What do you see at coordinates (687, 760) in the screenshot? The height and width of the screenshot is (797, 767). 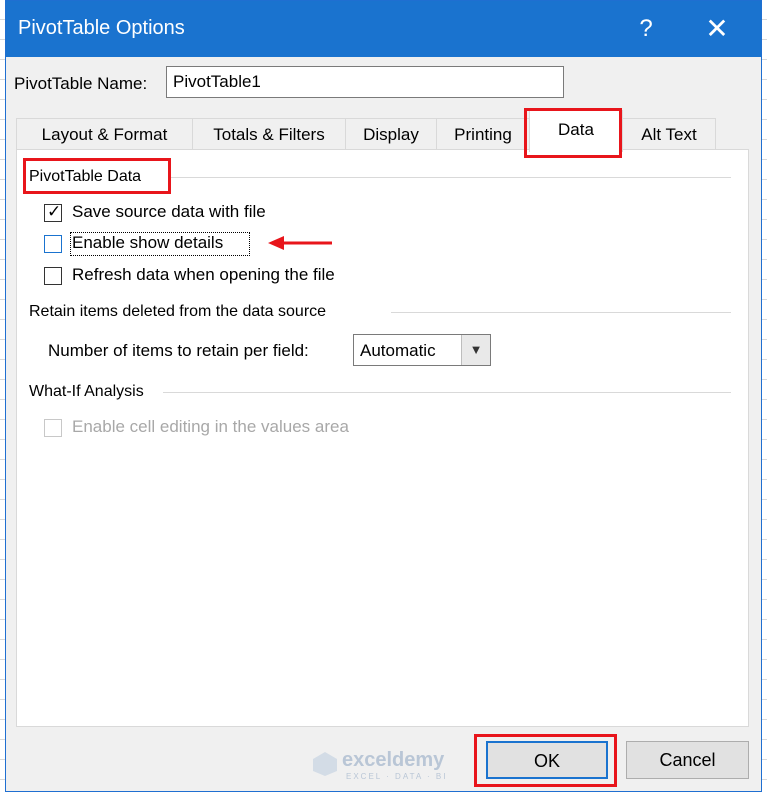 I see `cancel-button: Cancel` at bounding box center [687, 760].